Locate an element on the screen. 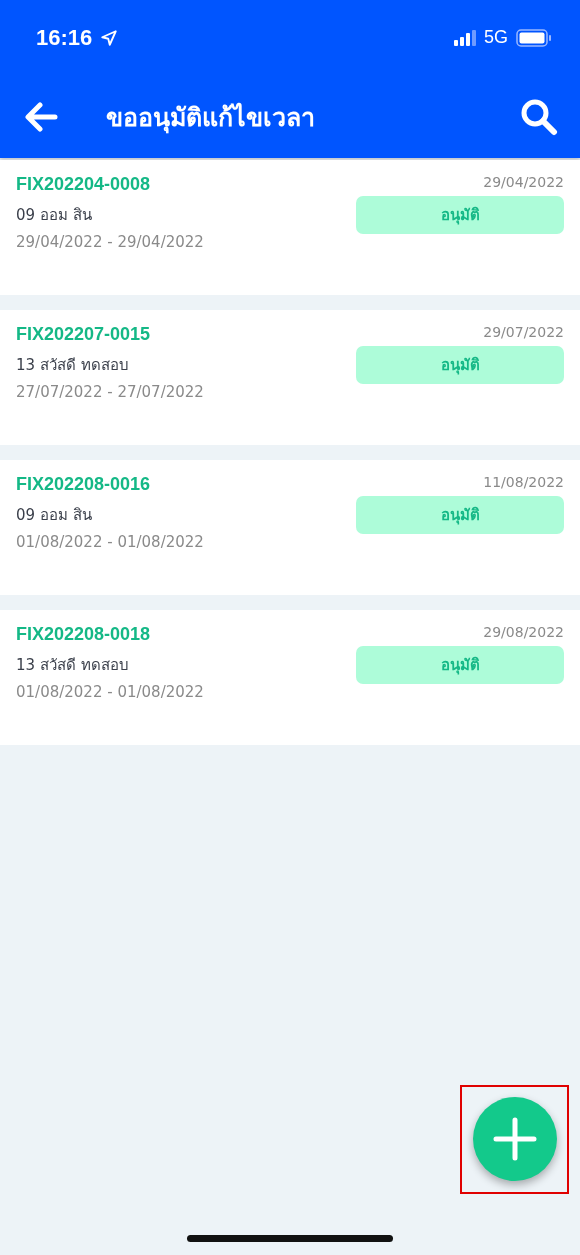  search-button is located at coordinates (539, 116).